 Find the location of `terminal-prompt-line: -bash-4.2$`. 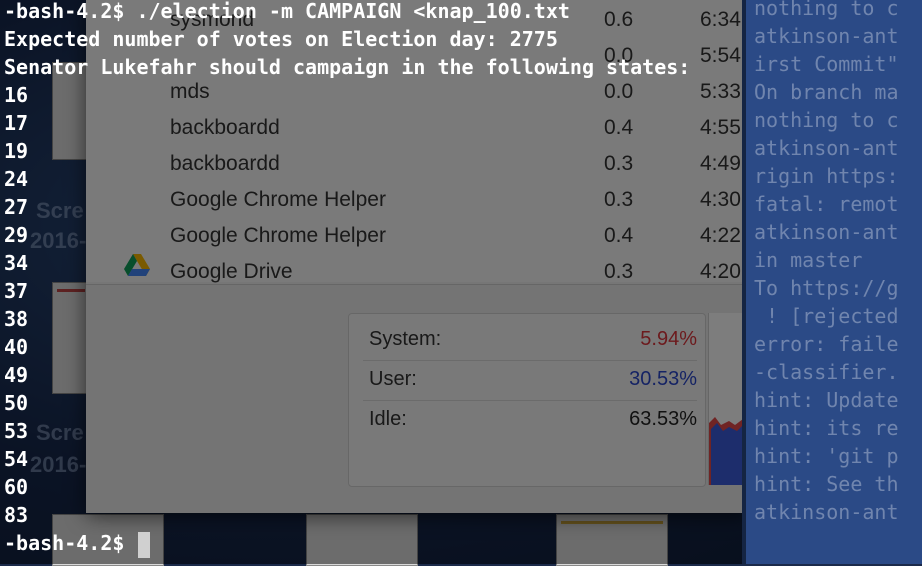

terminal-prompt-line: -bash-4.2$ is located at coordinates (77, 543).